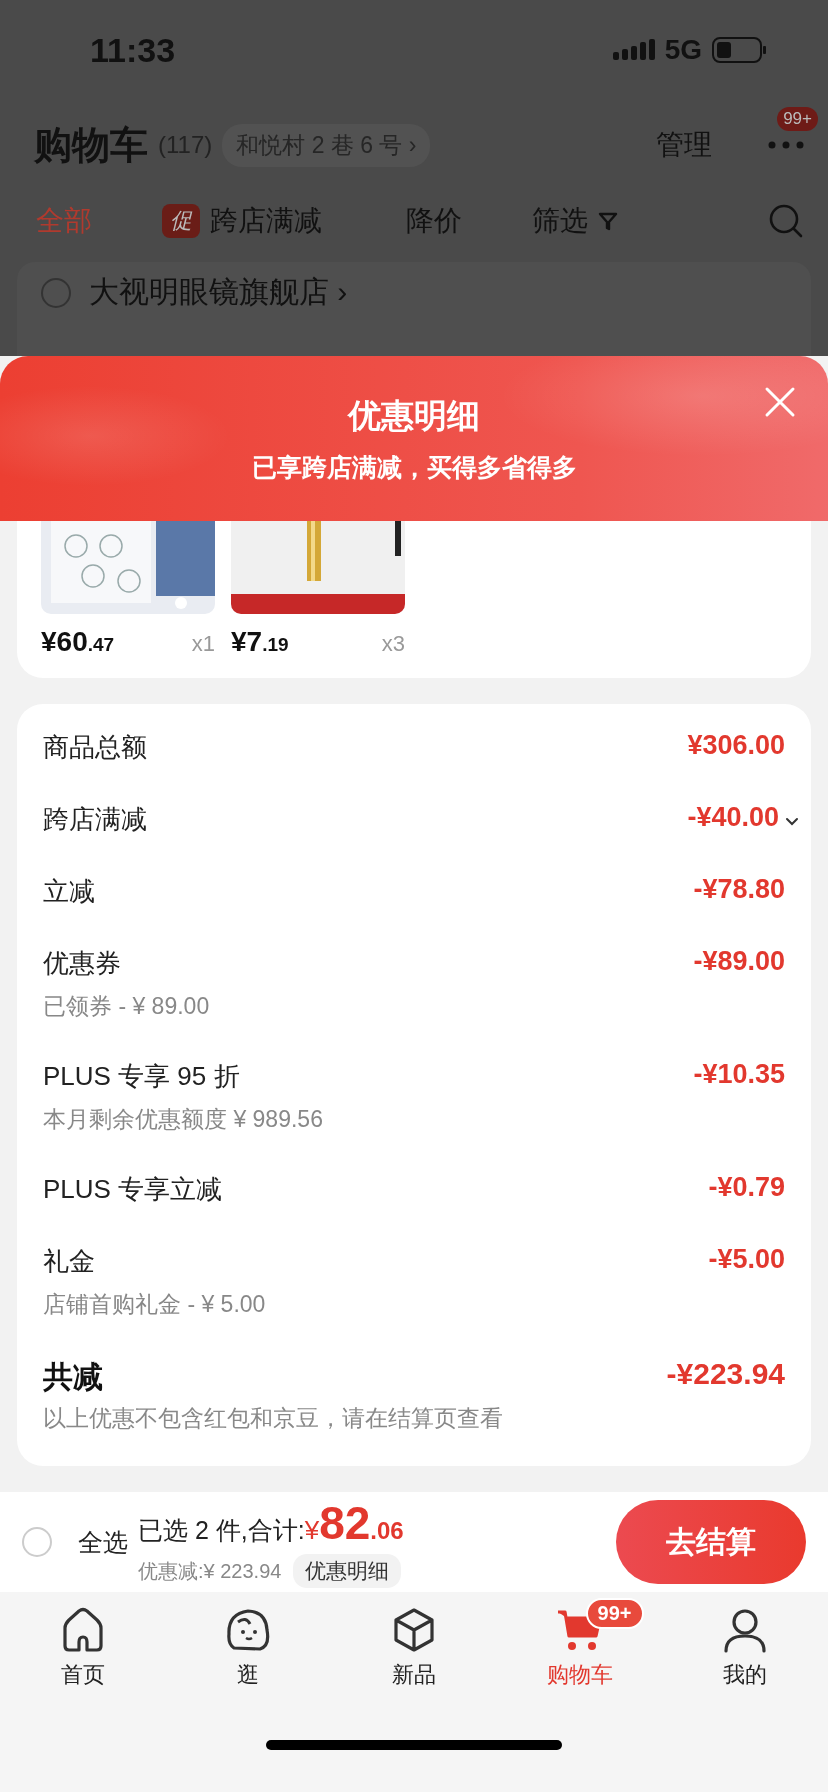  What do you see at coordinates (69, 891) in the screenshot?
I see `detail-label: 立减` at bounding box center [69, 891].